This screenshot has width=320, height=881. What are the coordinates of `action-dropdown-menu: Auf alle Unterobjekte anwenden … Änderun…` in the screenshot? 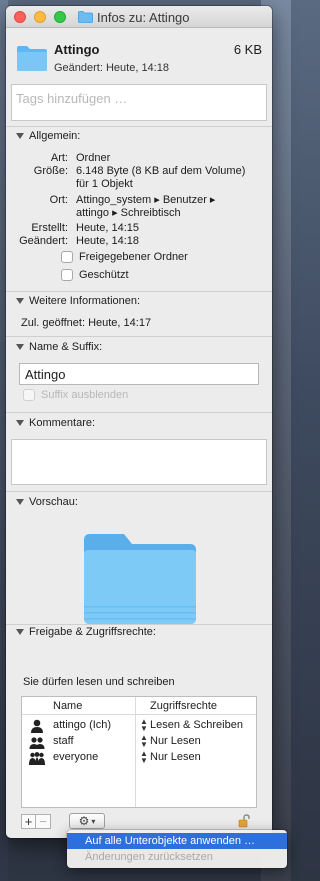 It's located at (177, 849).